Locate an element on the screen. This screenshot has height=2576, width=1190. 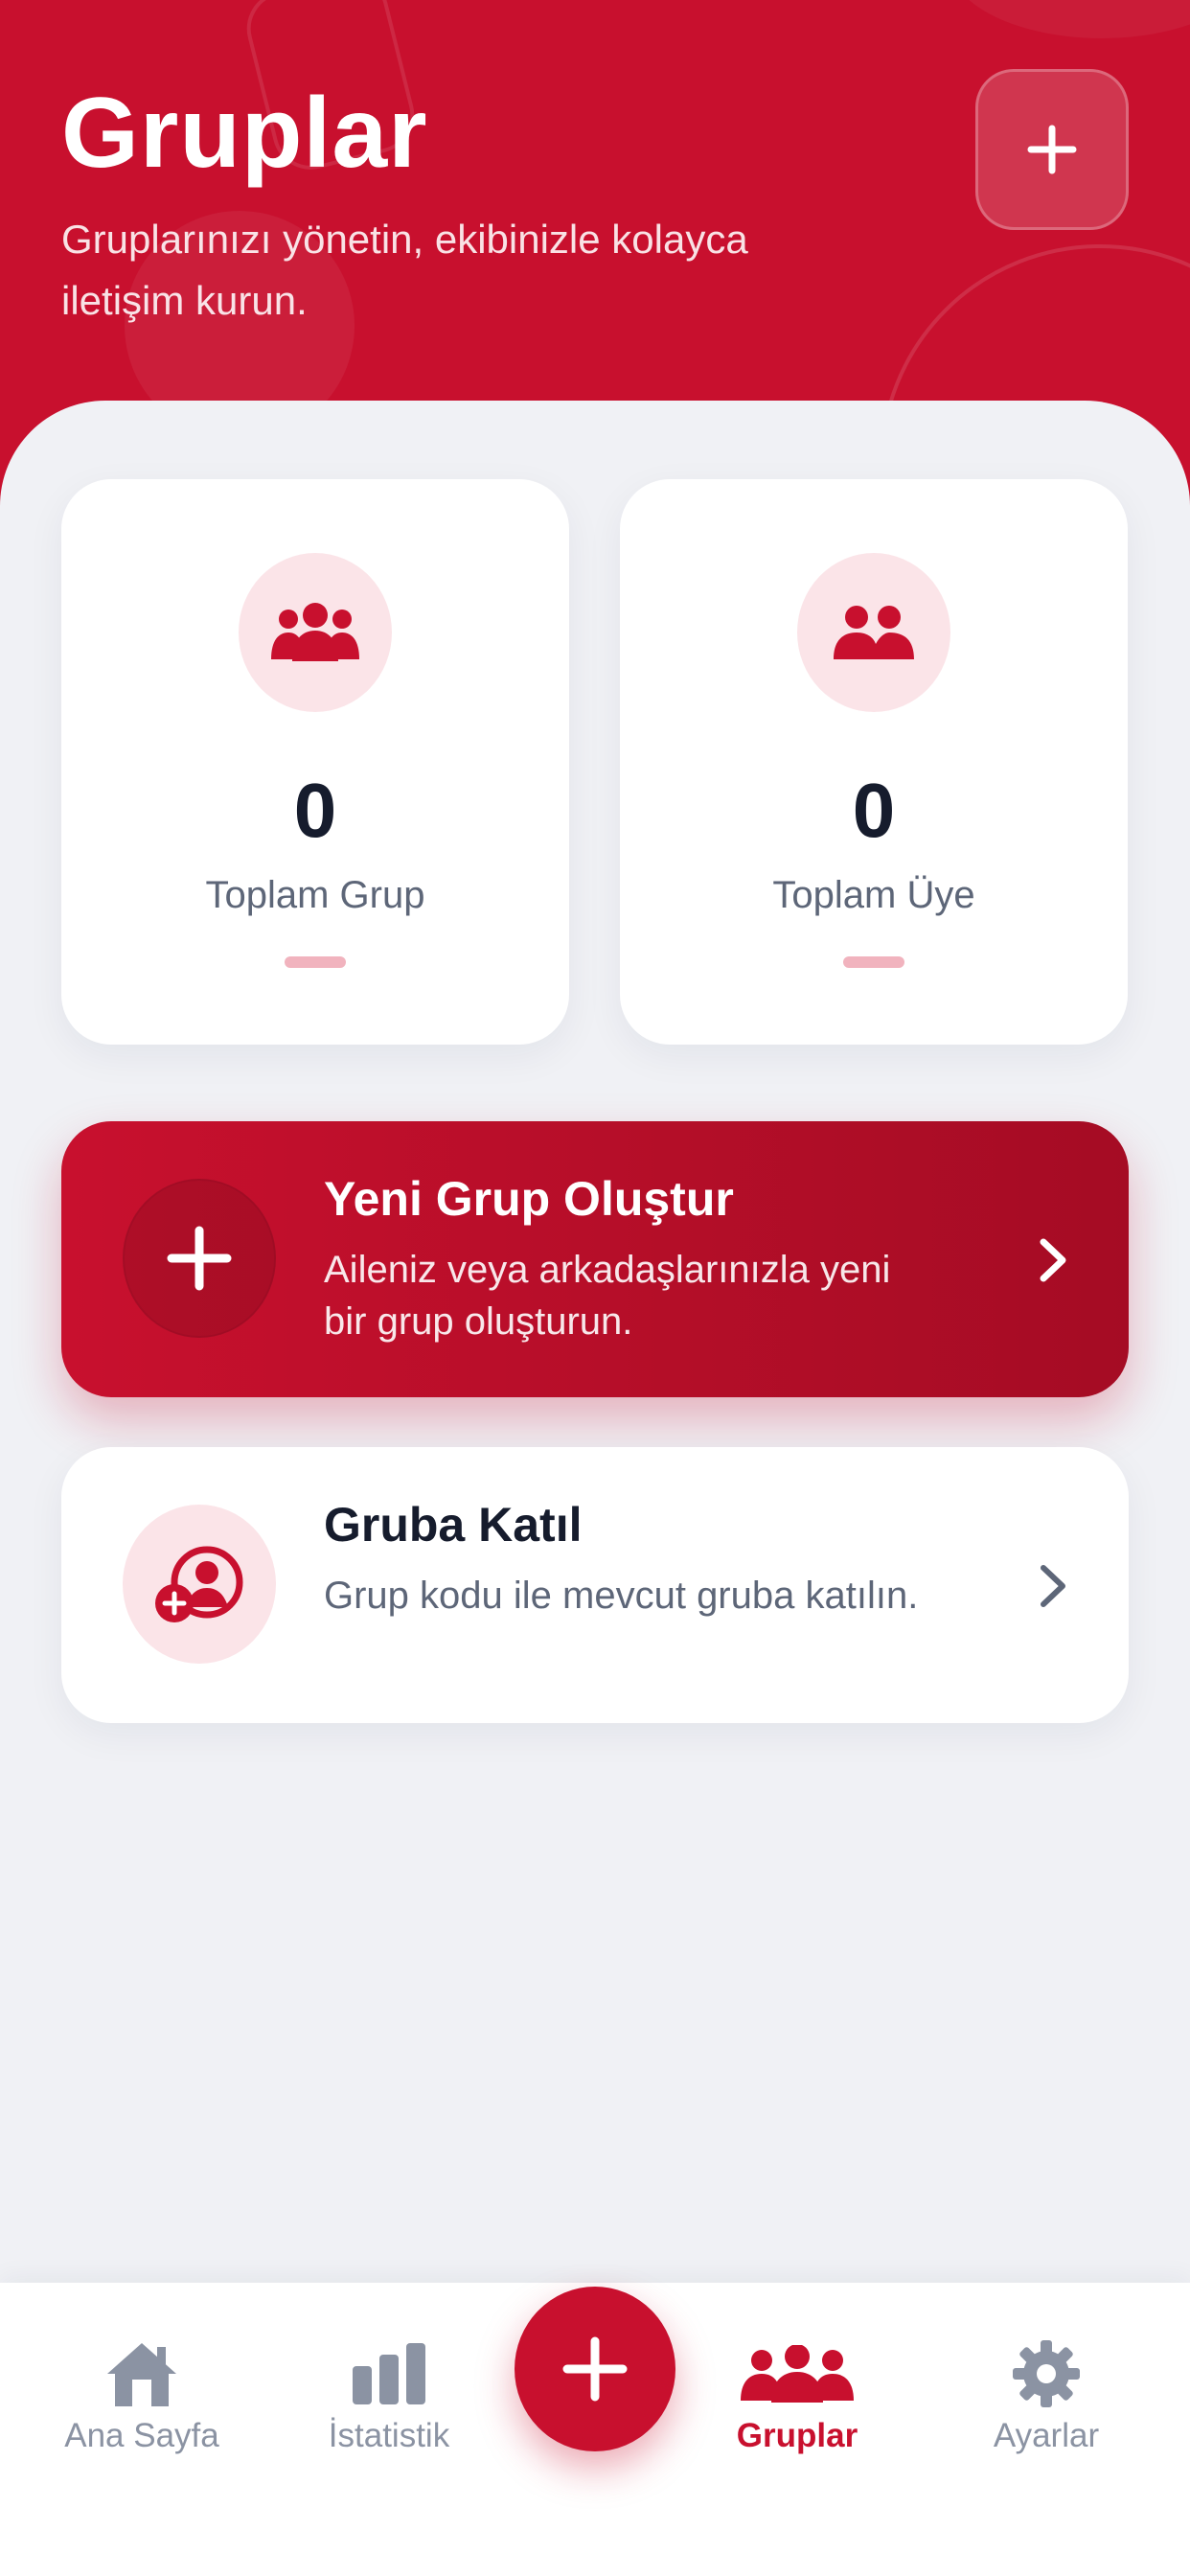
home-icon is located at coordinates (141, 2374).